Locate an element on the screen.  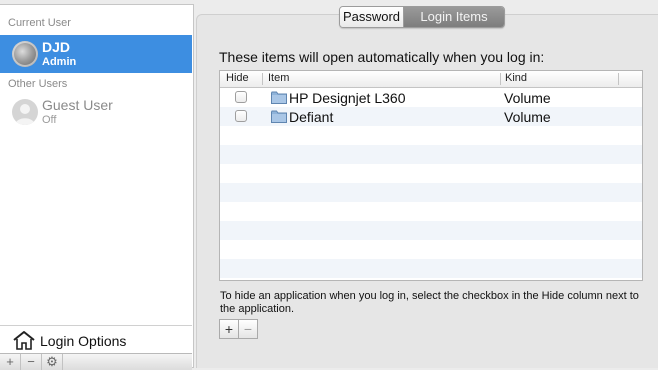
user-role: Admin is located at coordinates (59, 62).